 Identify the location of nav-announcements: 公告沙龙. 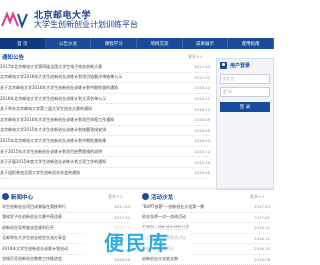
(69, 43).